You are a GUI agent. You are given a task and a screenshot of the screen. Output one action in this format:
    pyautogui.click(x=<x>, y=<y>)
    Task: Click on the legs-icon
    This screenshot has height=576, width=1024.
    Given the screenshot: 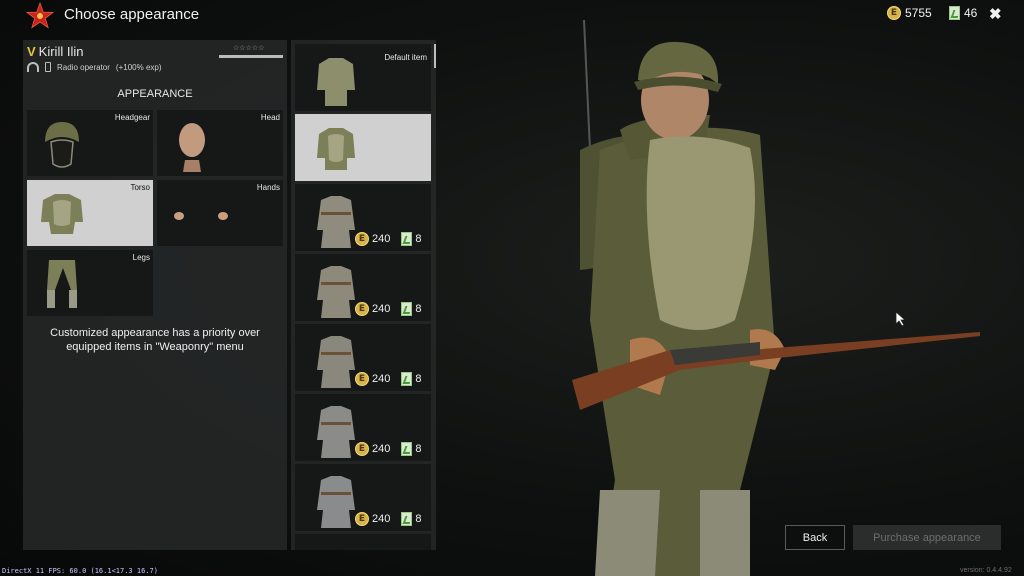 What is the action you would take?
    pyautogui.click(x=62, y=284)
    